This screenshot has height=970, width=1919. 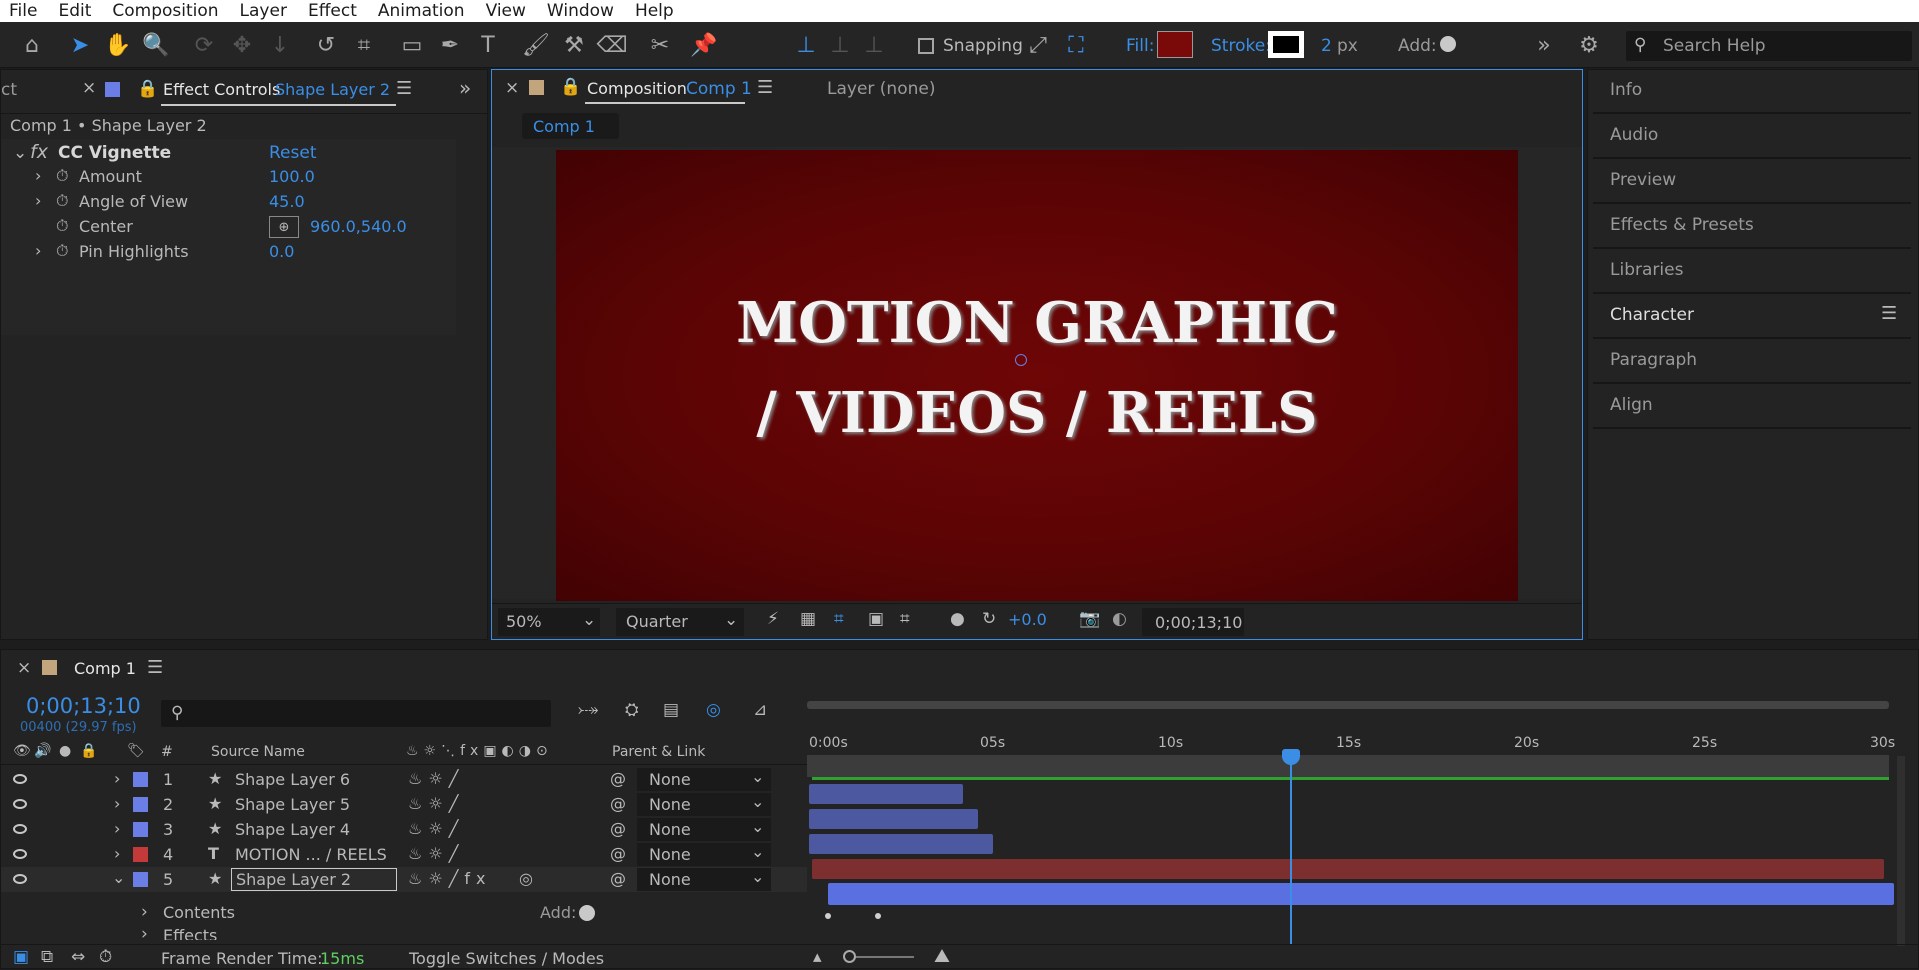 I want to click on panel-libraries: Libraries, so click(x=1752, y=272).